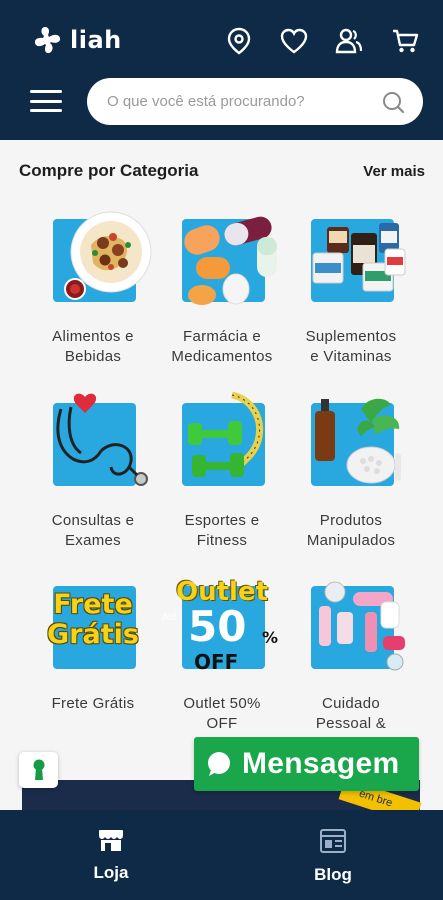 This screenshot has height=900, width=443. Describe the element at coordinates (221, 855) in the screenshot. I see `bottom-nav: Loja Blog` at that location.